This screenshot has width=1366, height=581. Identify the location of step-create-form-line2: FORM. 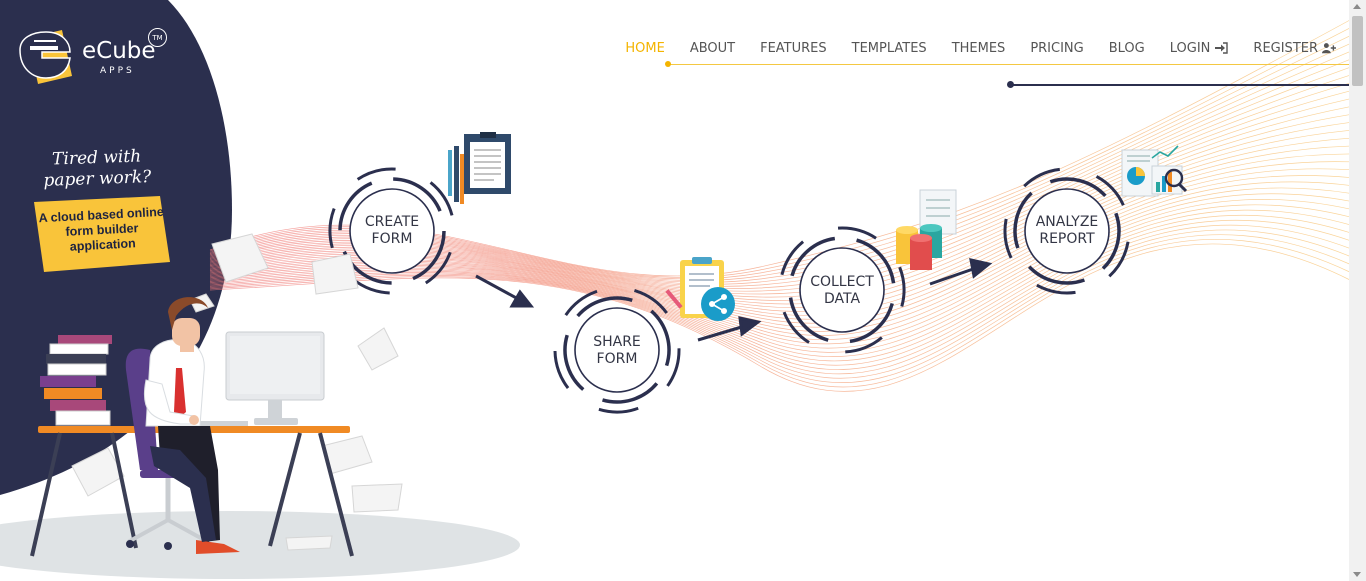
(392, 239).